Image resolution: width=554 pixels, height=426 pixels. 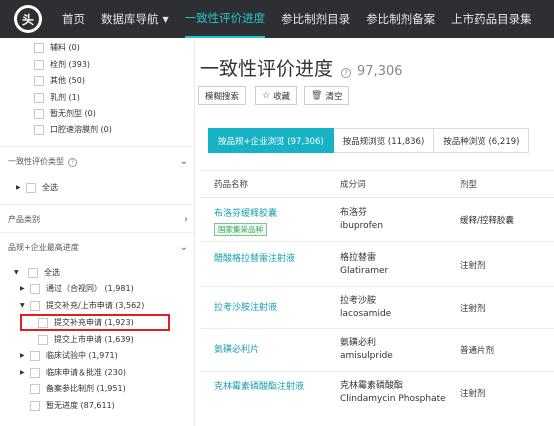 What do you see at coordinates (86, 388) in the screenshot?
I see `filter-label: 备案参比制剂 (1,951)` at bounding box center [86, 388].